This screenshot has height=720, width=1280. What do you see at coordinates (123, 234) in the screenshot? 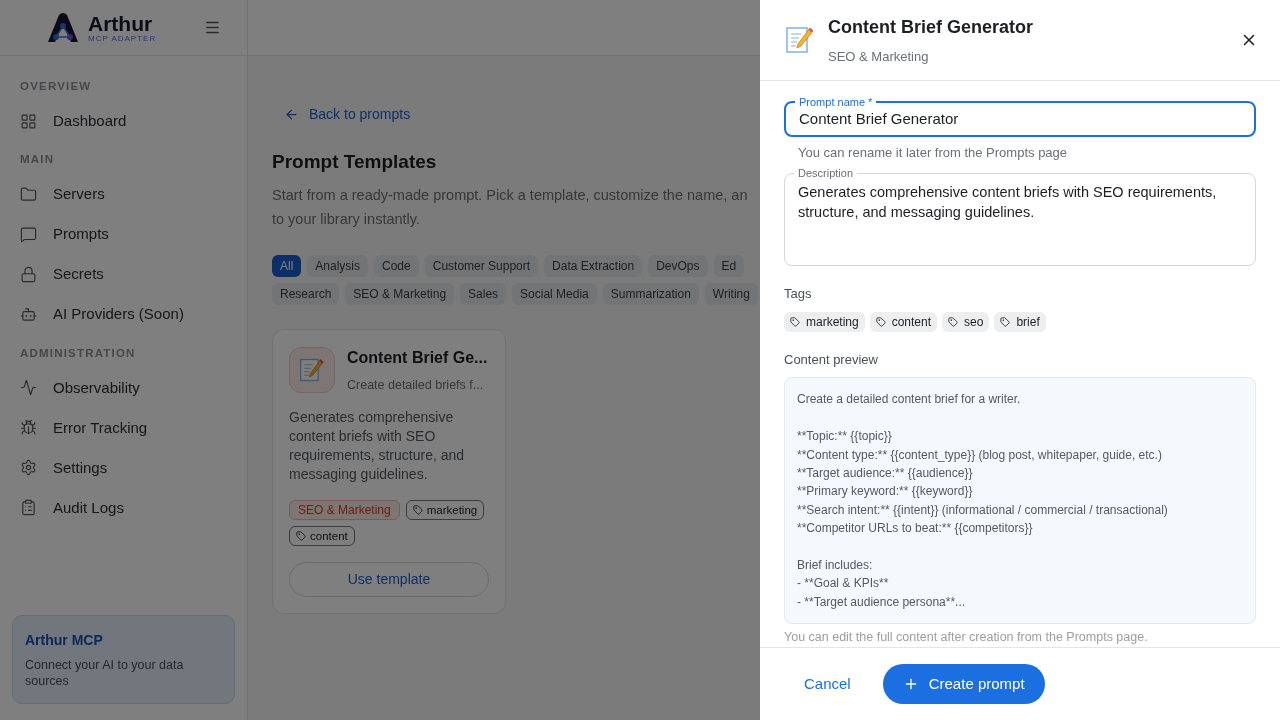
I see `sidebar-item: Prompts` at bounding box center [123, 234].